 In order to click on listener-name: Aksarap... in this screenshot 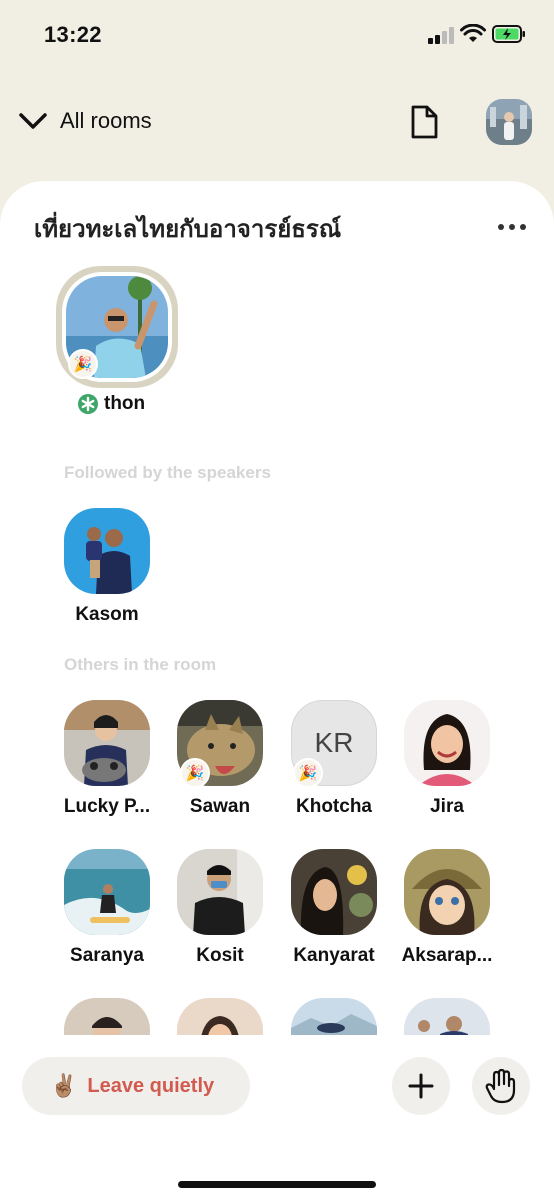, I will do `click(447, 955)`.